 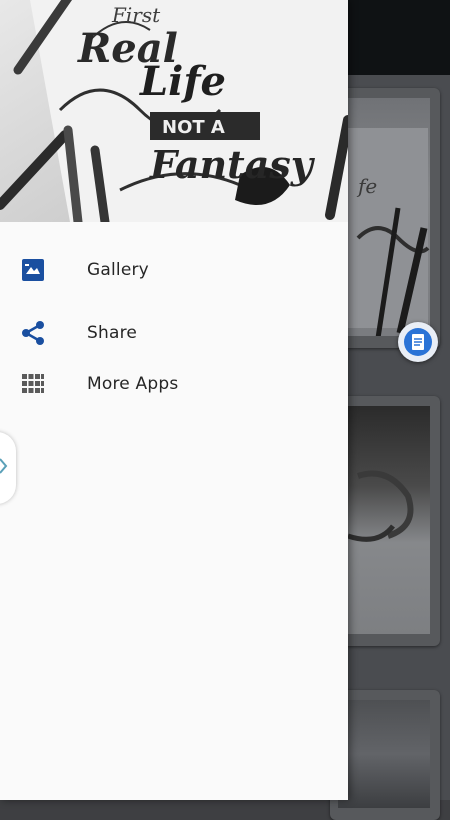 What do you see at coordinates (174, 333) in the screenshot?
I see `menu-item-share: Share` at bounding box center [174, 333].